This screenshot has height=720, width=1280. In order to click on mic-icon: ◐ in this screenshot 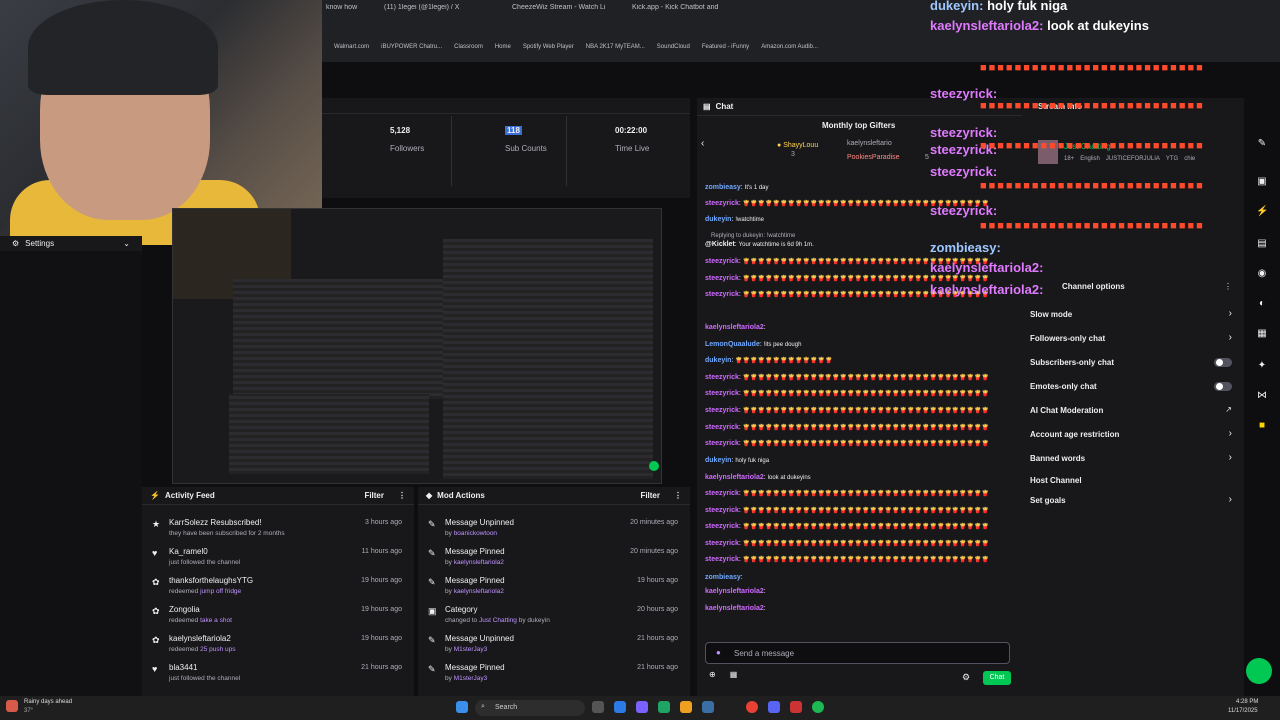, I will do `click(1262, 304)`.